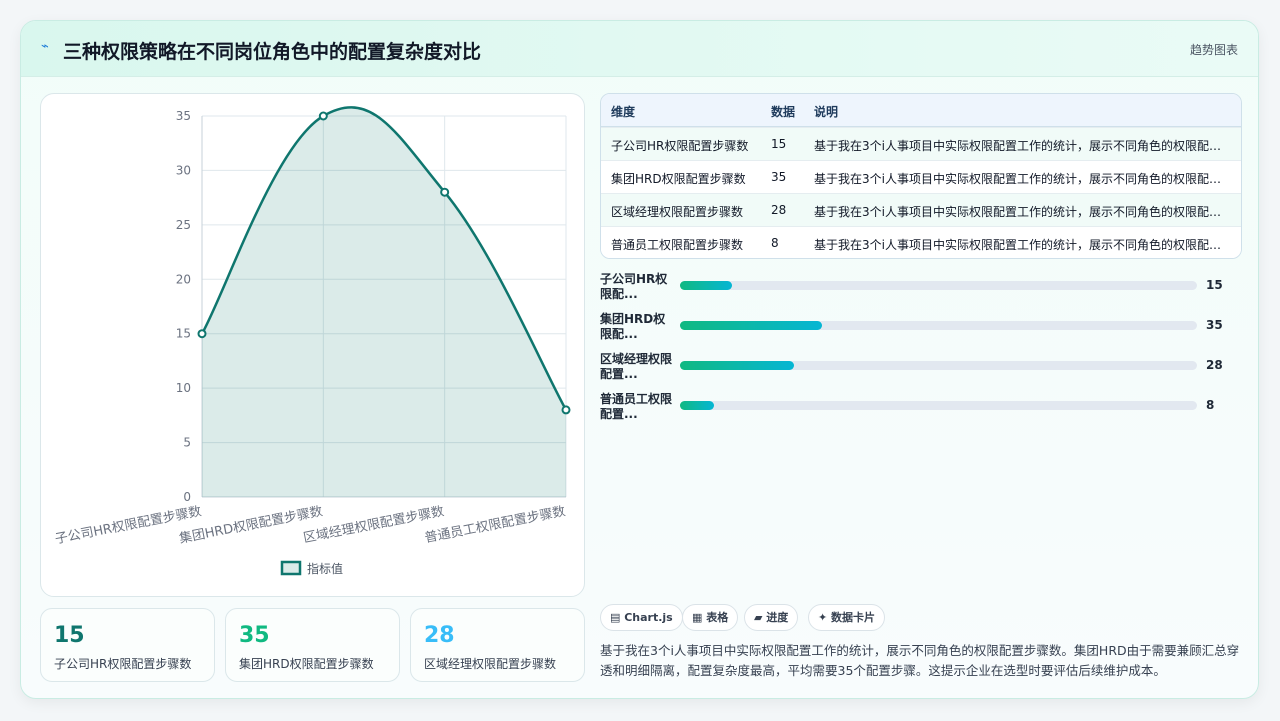 Image resolution: width=1280 pixels, height=721 pixels. Describe the element at coordinates (771, 617) in the screenshot. I see `chip-progress: ▰ 进度` at that location.